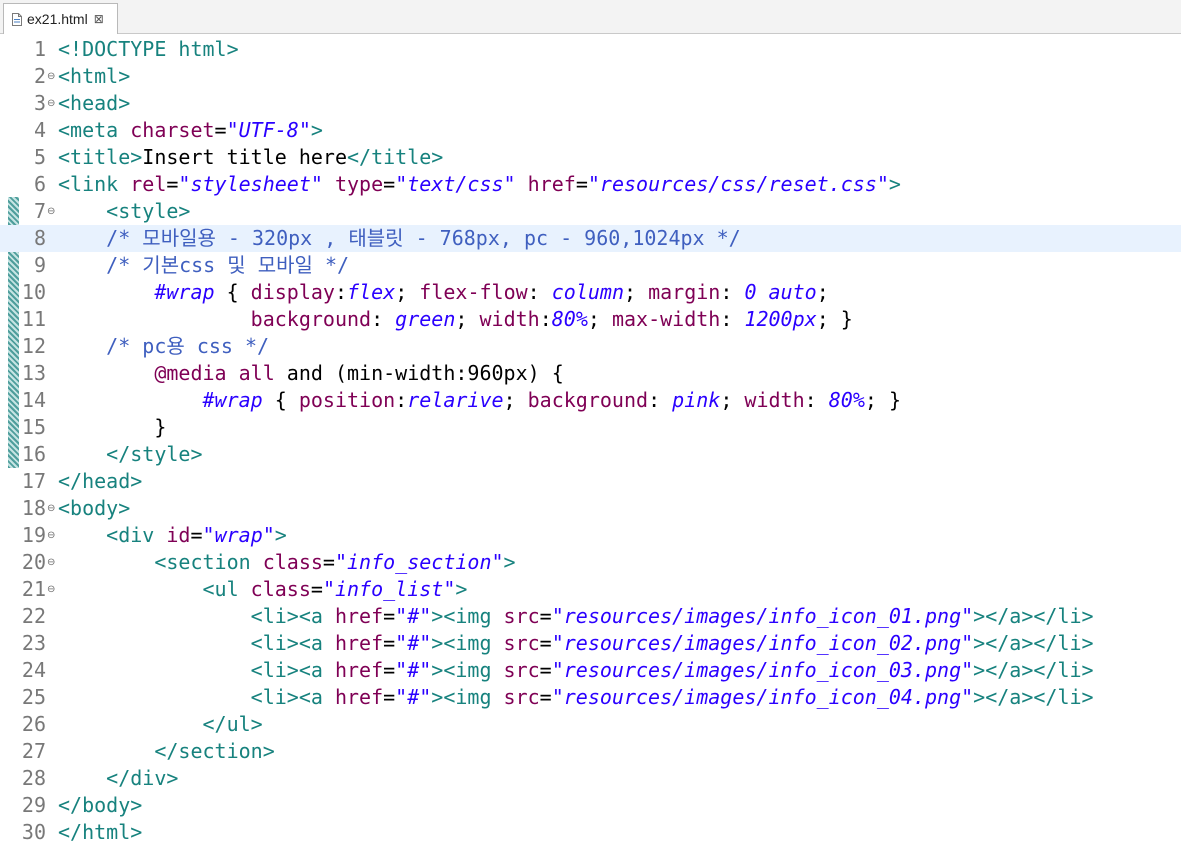 The width and height of the screenshot is (1181, 853). I want to click on code-token: @media, so click(190, 373).